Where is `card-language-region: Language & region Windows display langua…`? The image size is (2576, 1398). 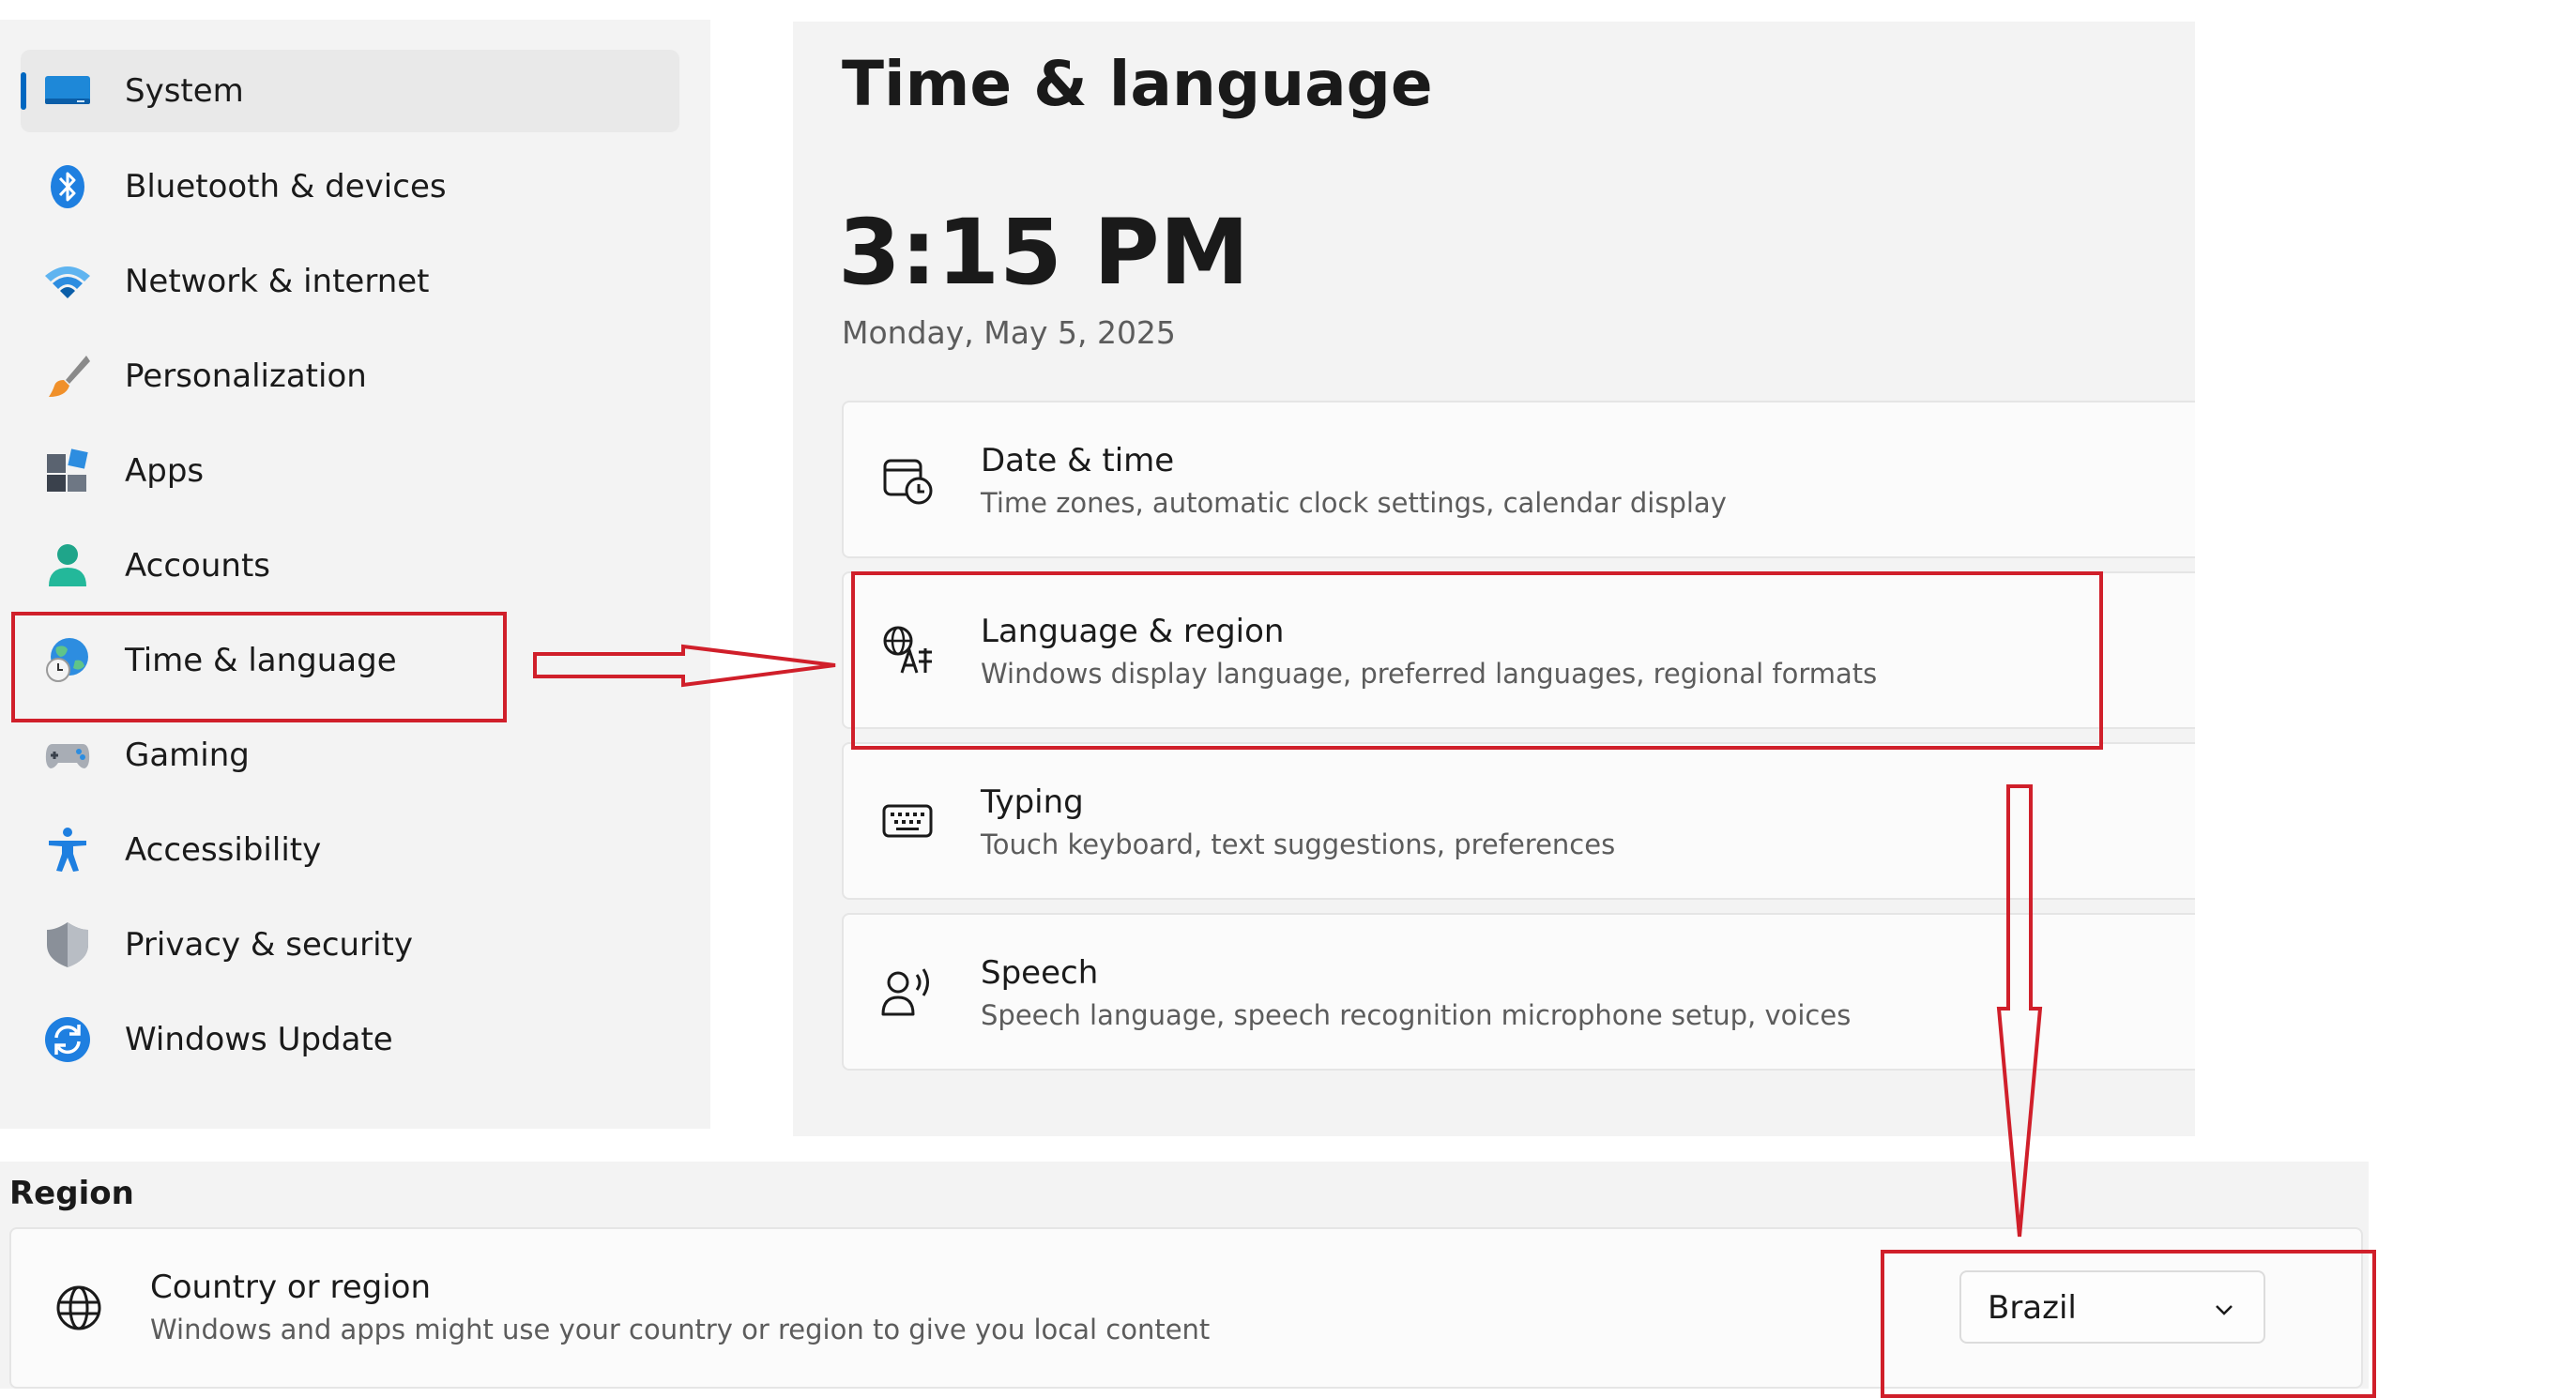 card-language-region: Language & region Windows display langua… is located at coordinates (1518, 650).